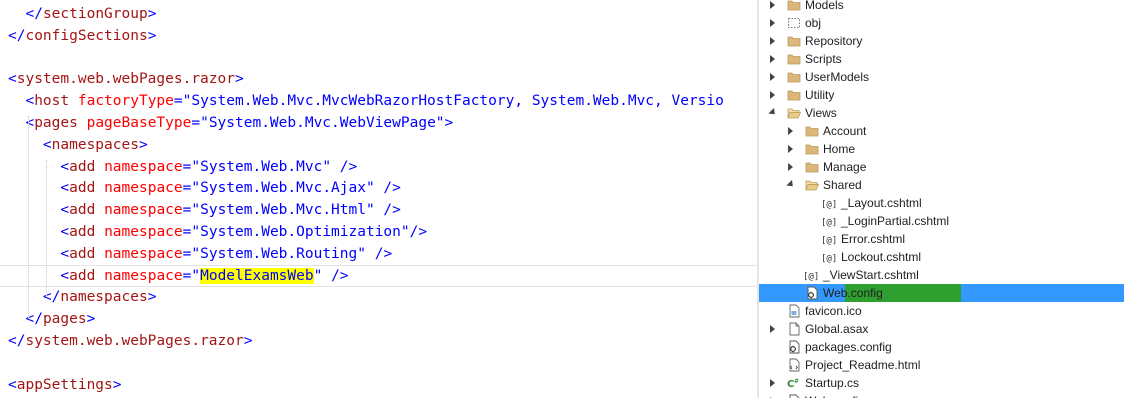 The width and height of the screenshot is (1124, 398). Describe the element at coordinates (378, 275) in the screenshot. I see `code-line-current: <add namespace="ModelExamsWeb" />` at that location.